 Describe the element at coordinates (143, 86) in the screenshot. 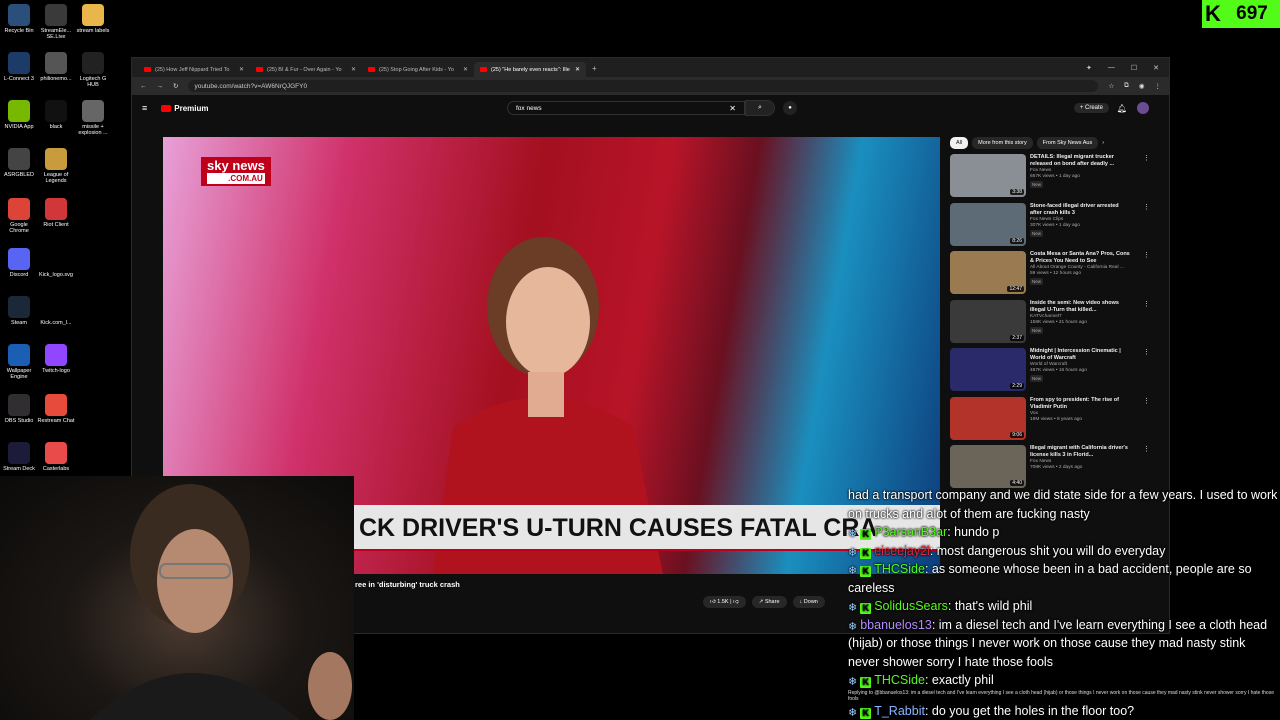

I see `back-icon: ←` at that location.